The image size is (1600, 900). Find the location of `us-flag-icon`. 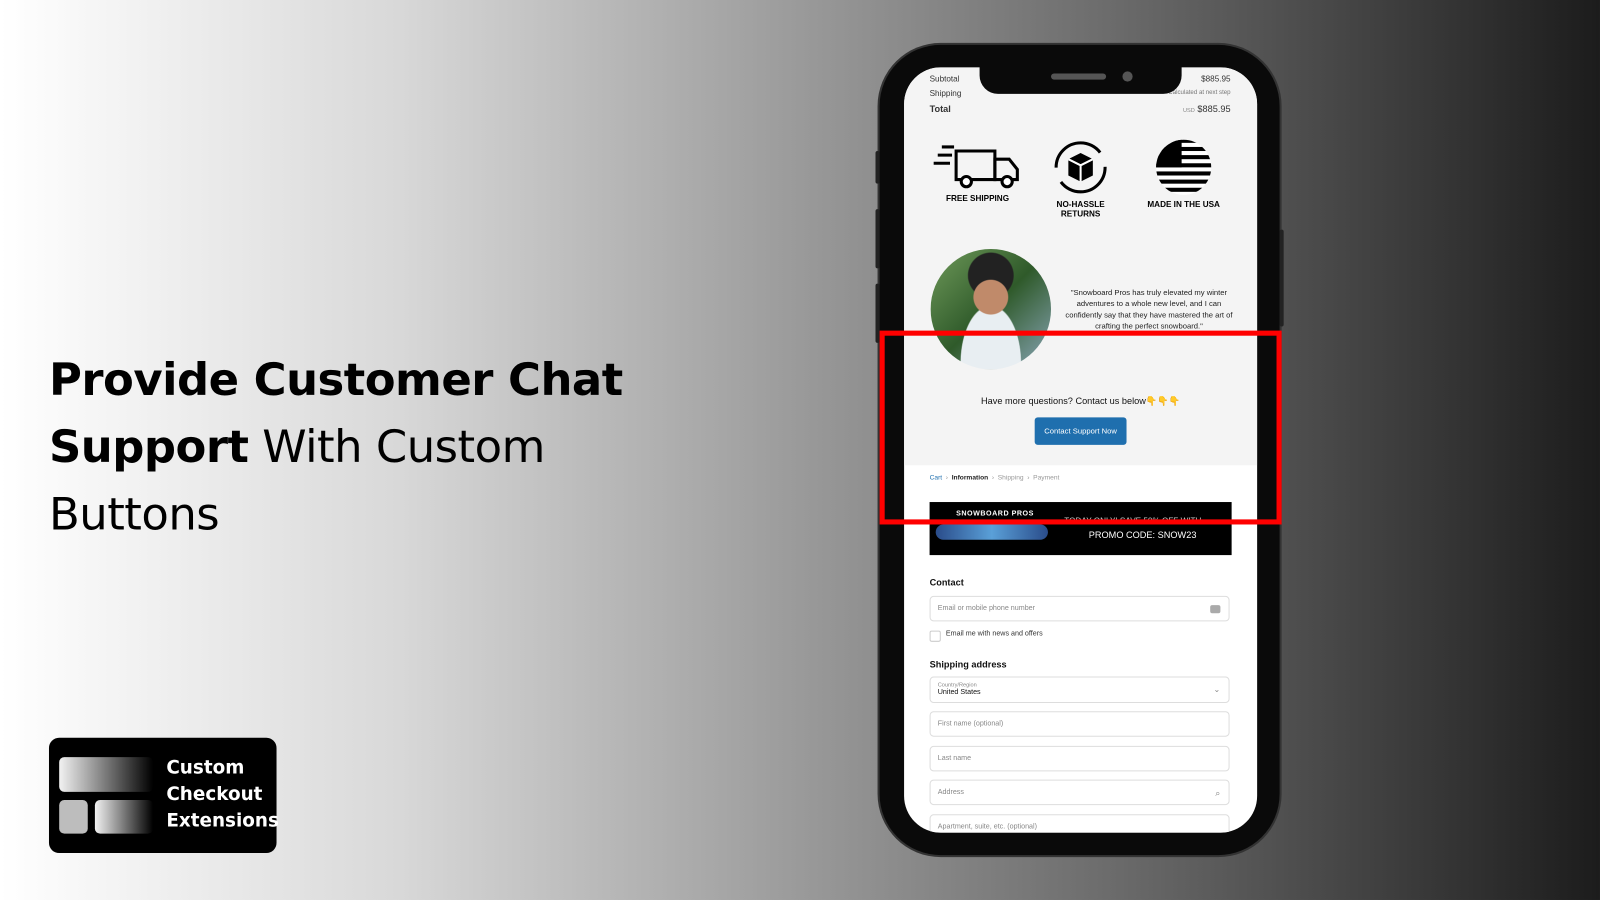

us-flag-icon is located at coordinates (1184, 167).